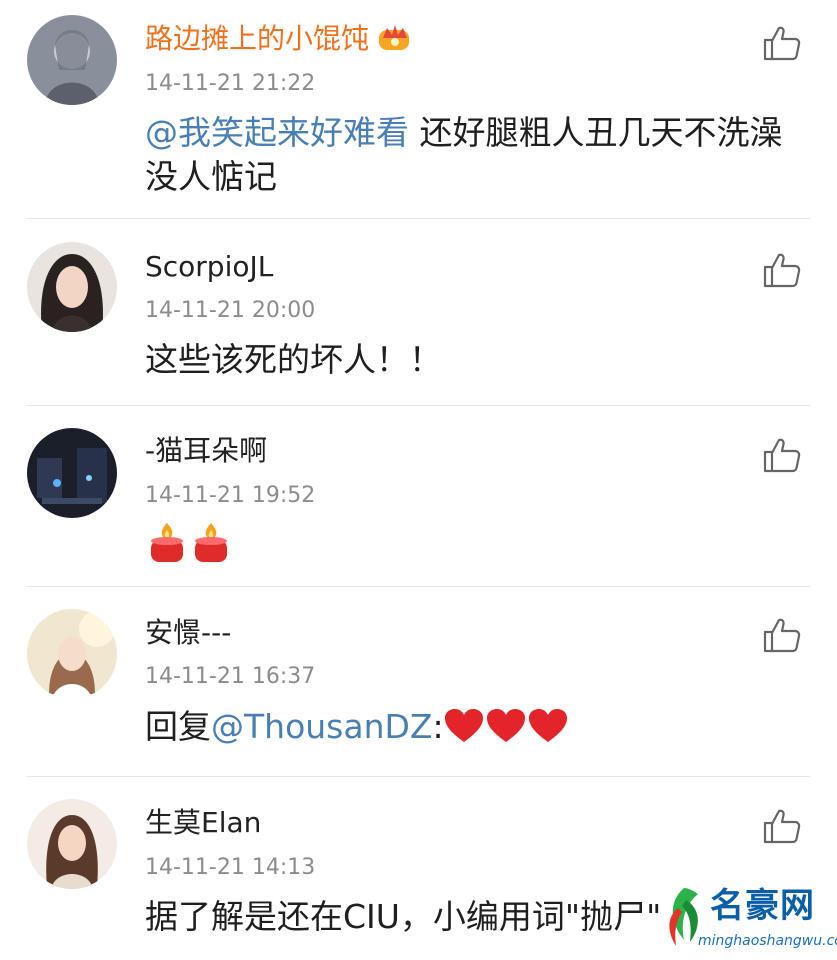 The image size is (837, 960). Describe the element at coordinates (470, 547) in the screenshot. I see `comment-text` at that location.